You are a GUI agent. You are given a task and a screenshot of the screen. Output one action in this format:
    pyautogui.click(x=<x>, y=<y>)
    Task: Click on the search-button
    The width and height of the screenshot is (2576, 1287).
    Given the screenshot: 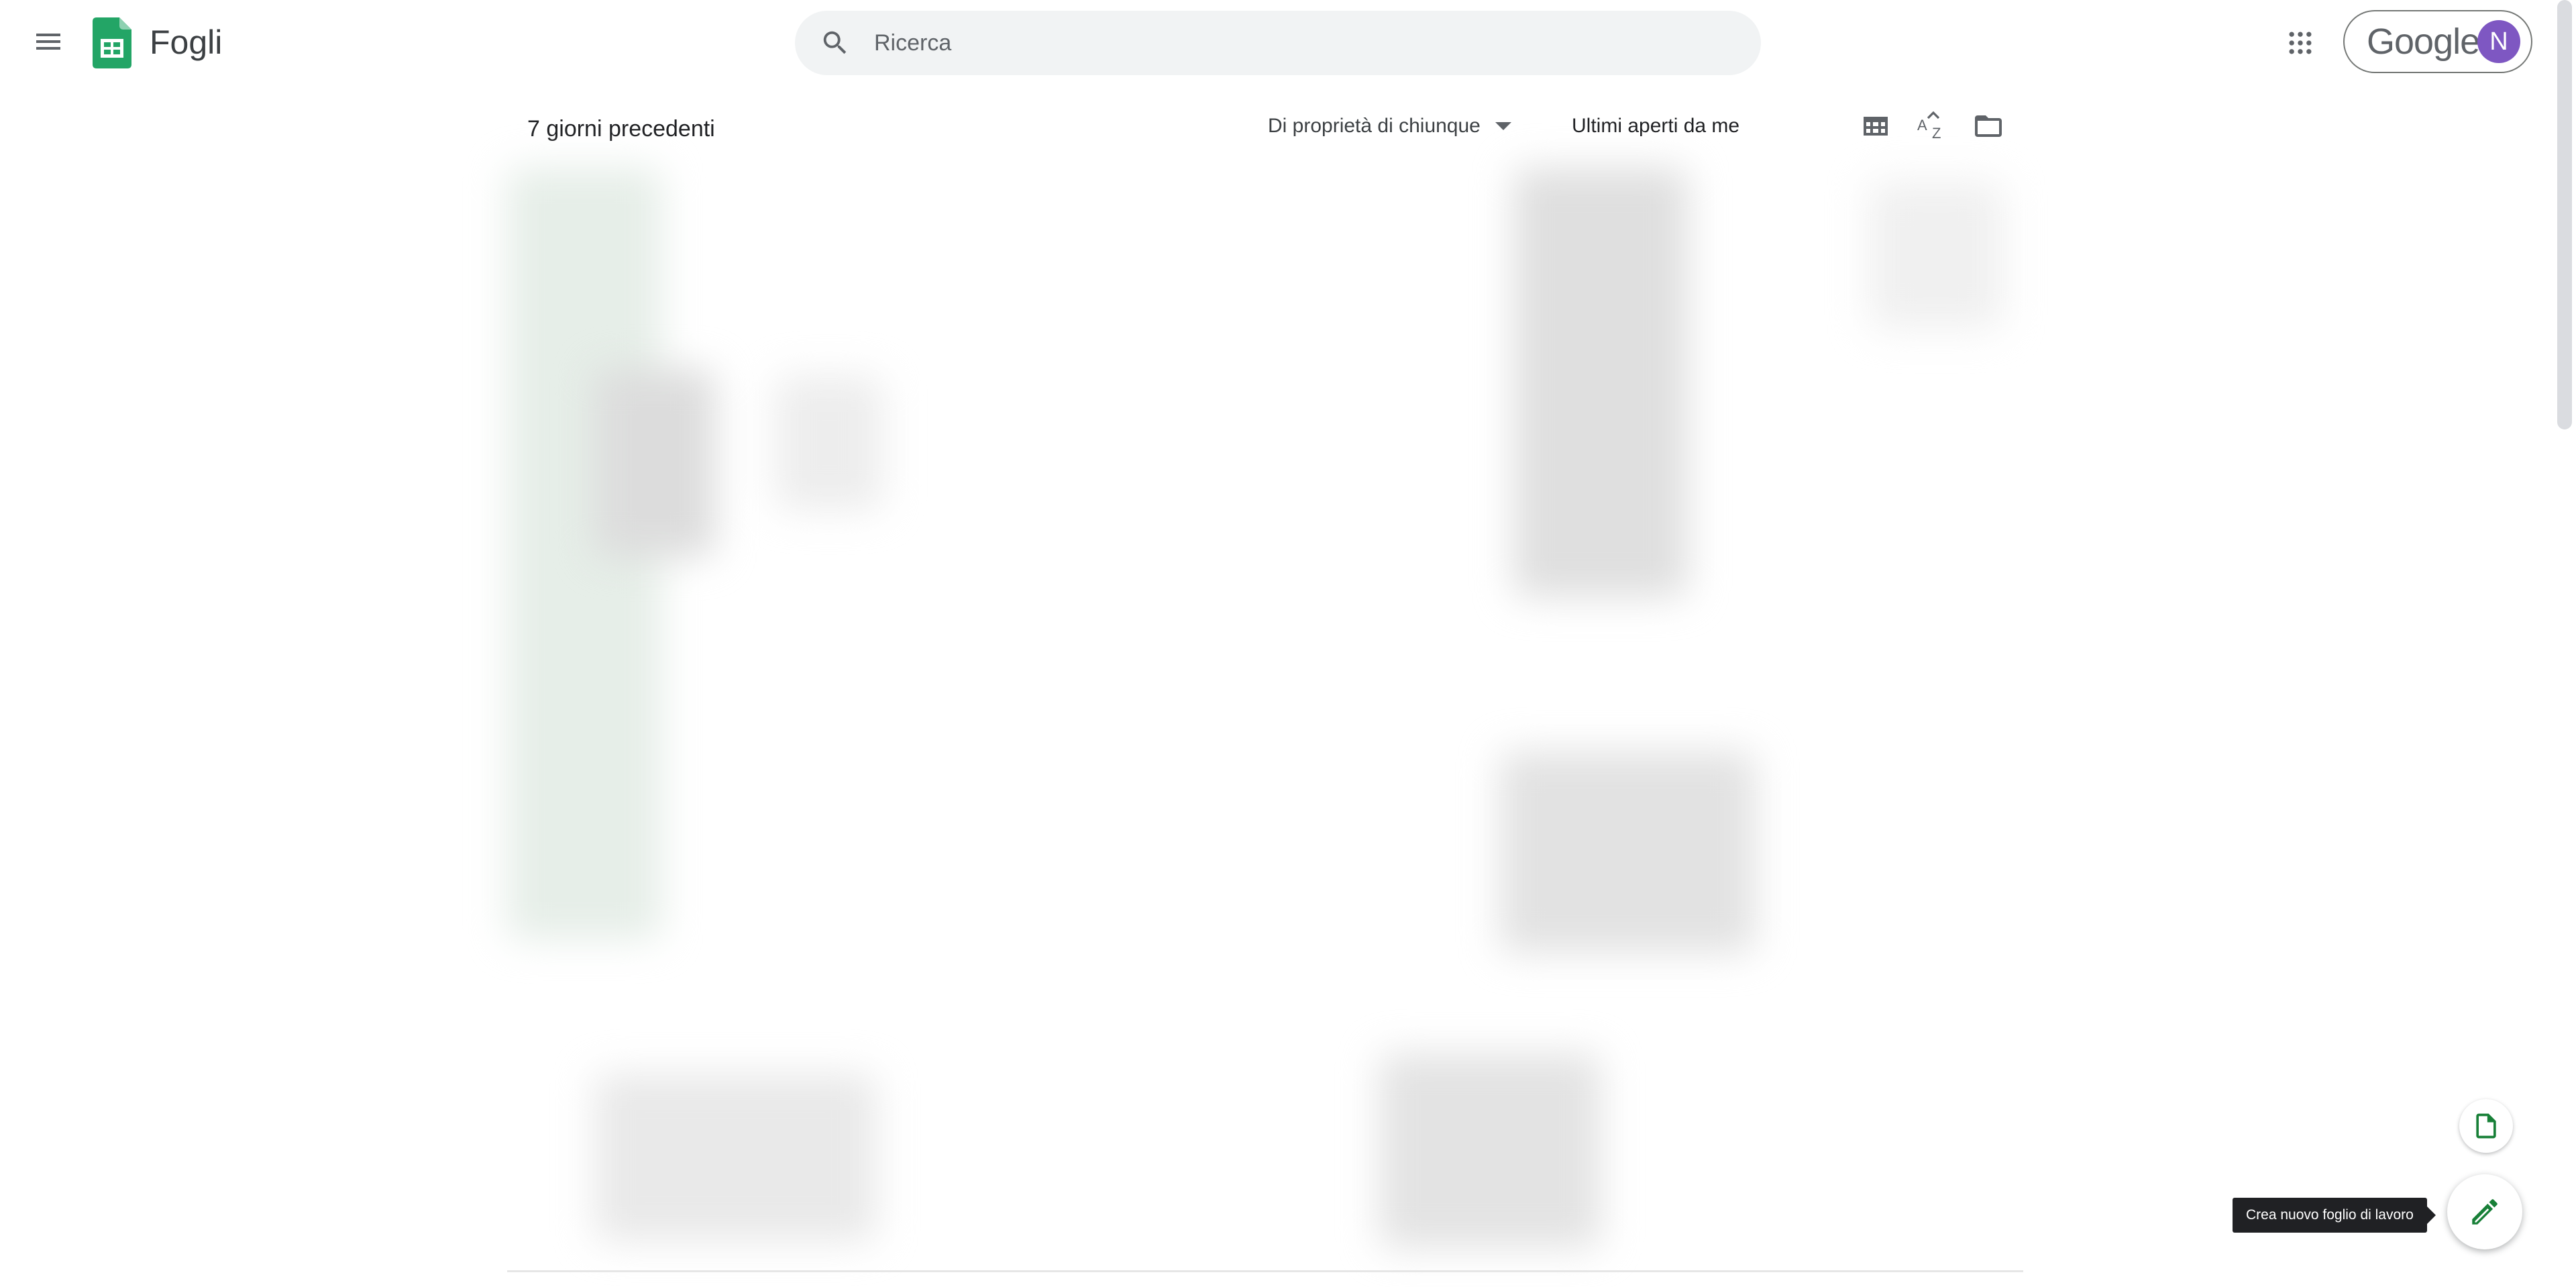 What is the action you would take?
    pyautogui.click(x=835, y=43)
    